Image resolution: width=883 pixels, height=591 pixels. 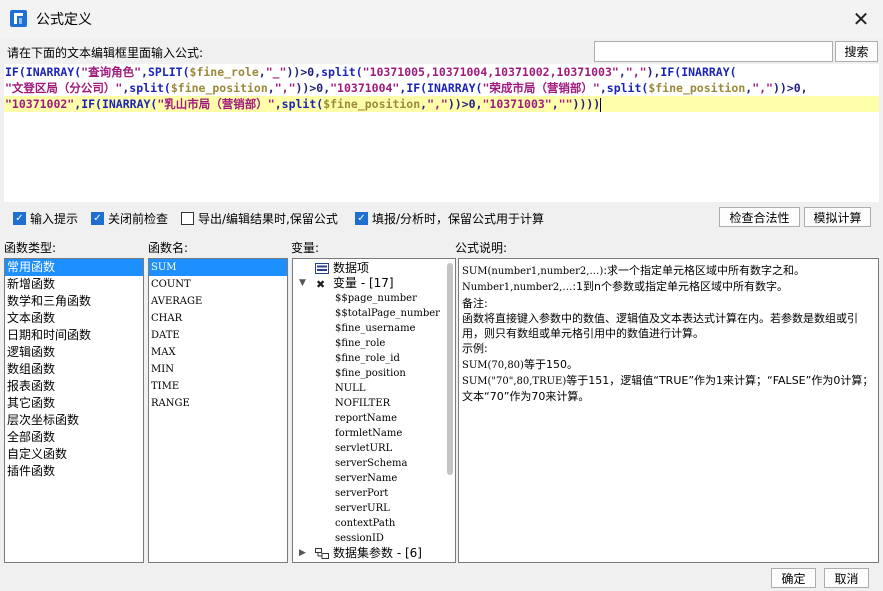 I want to click on checkbox-box, so click(x=187, y=218).